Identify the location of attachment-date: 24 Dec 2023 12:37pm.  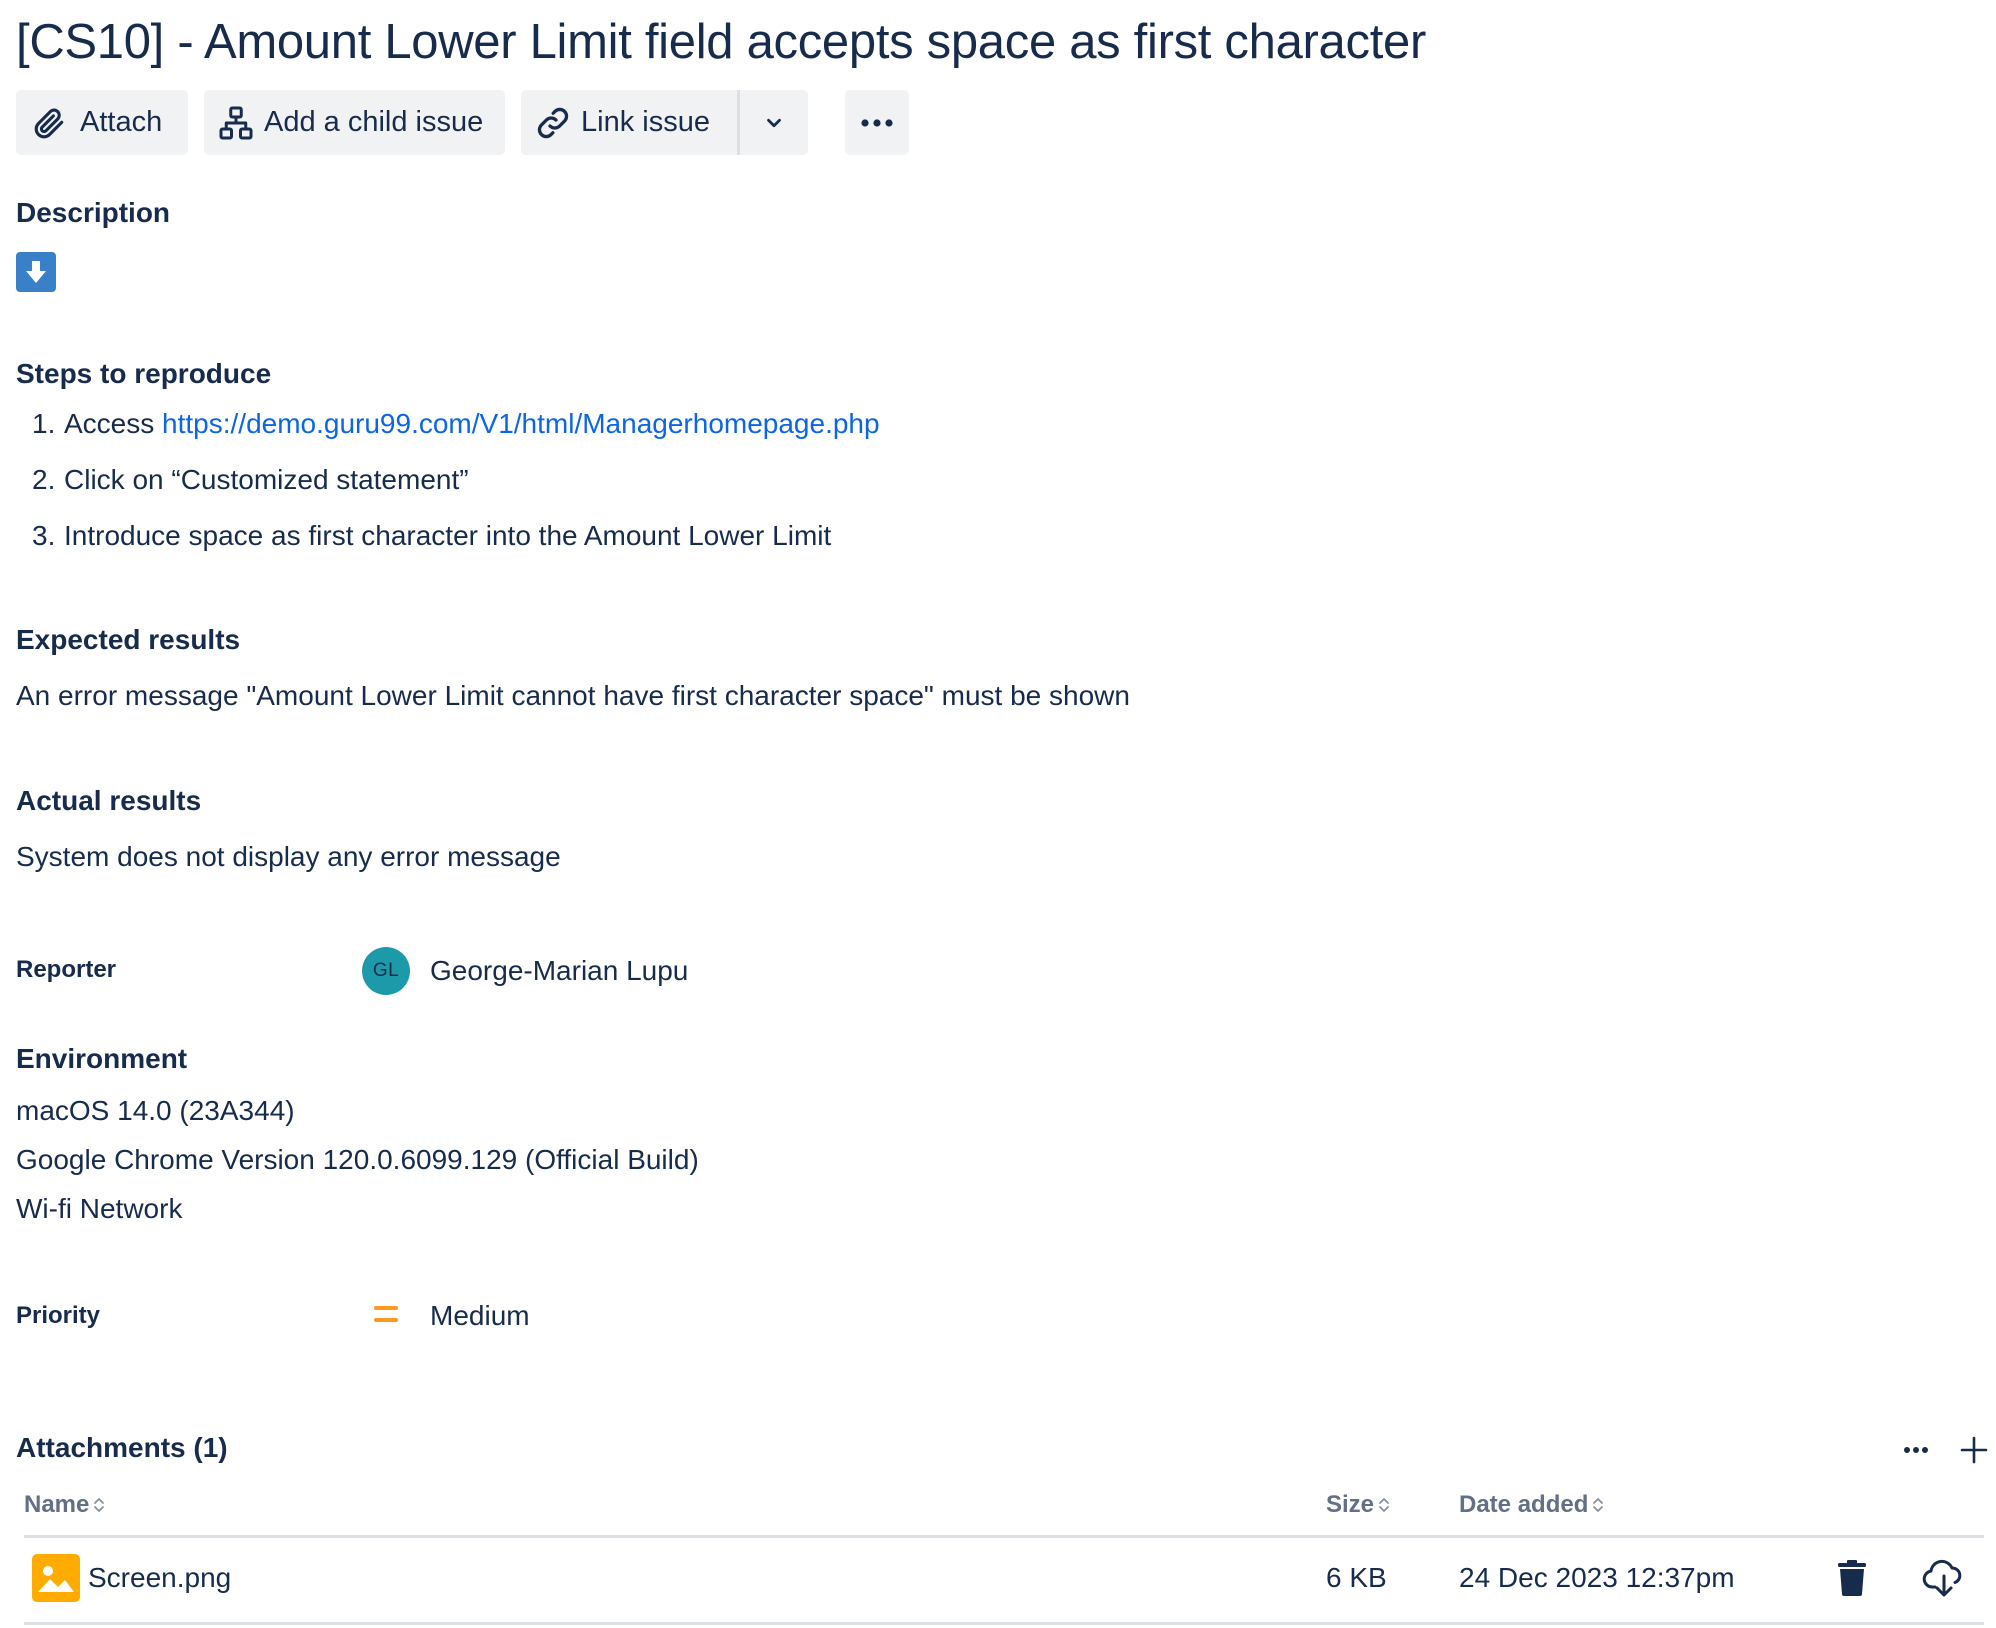
(1597, 1577).